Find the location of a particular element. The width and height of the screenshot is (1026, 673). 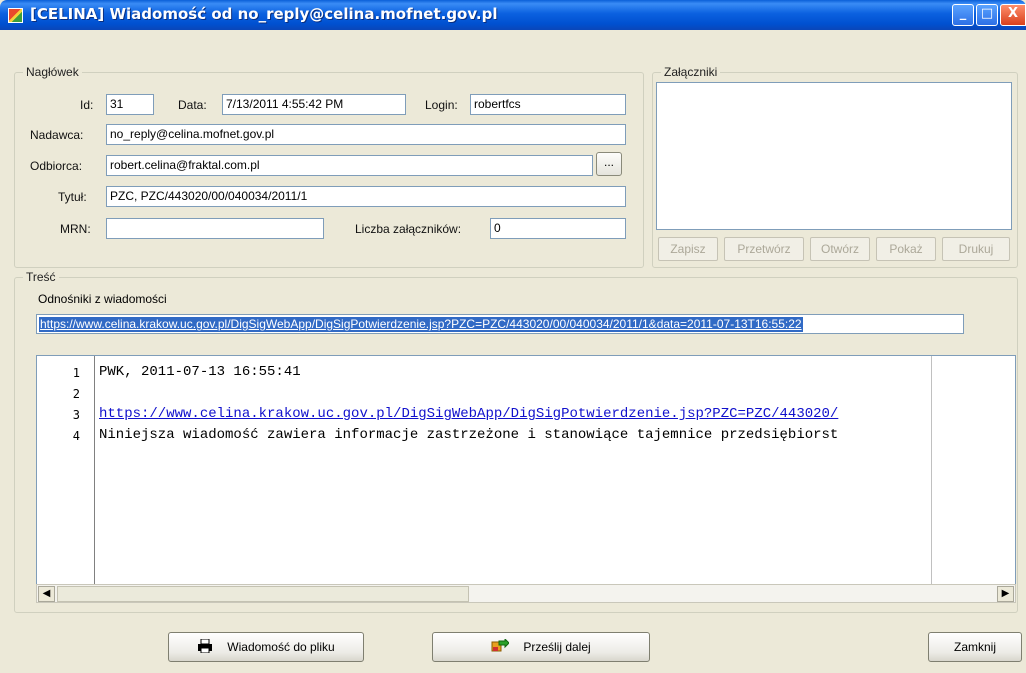

subject-label: Tytuł: is located at coordinates (72, 197).